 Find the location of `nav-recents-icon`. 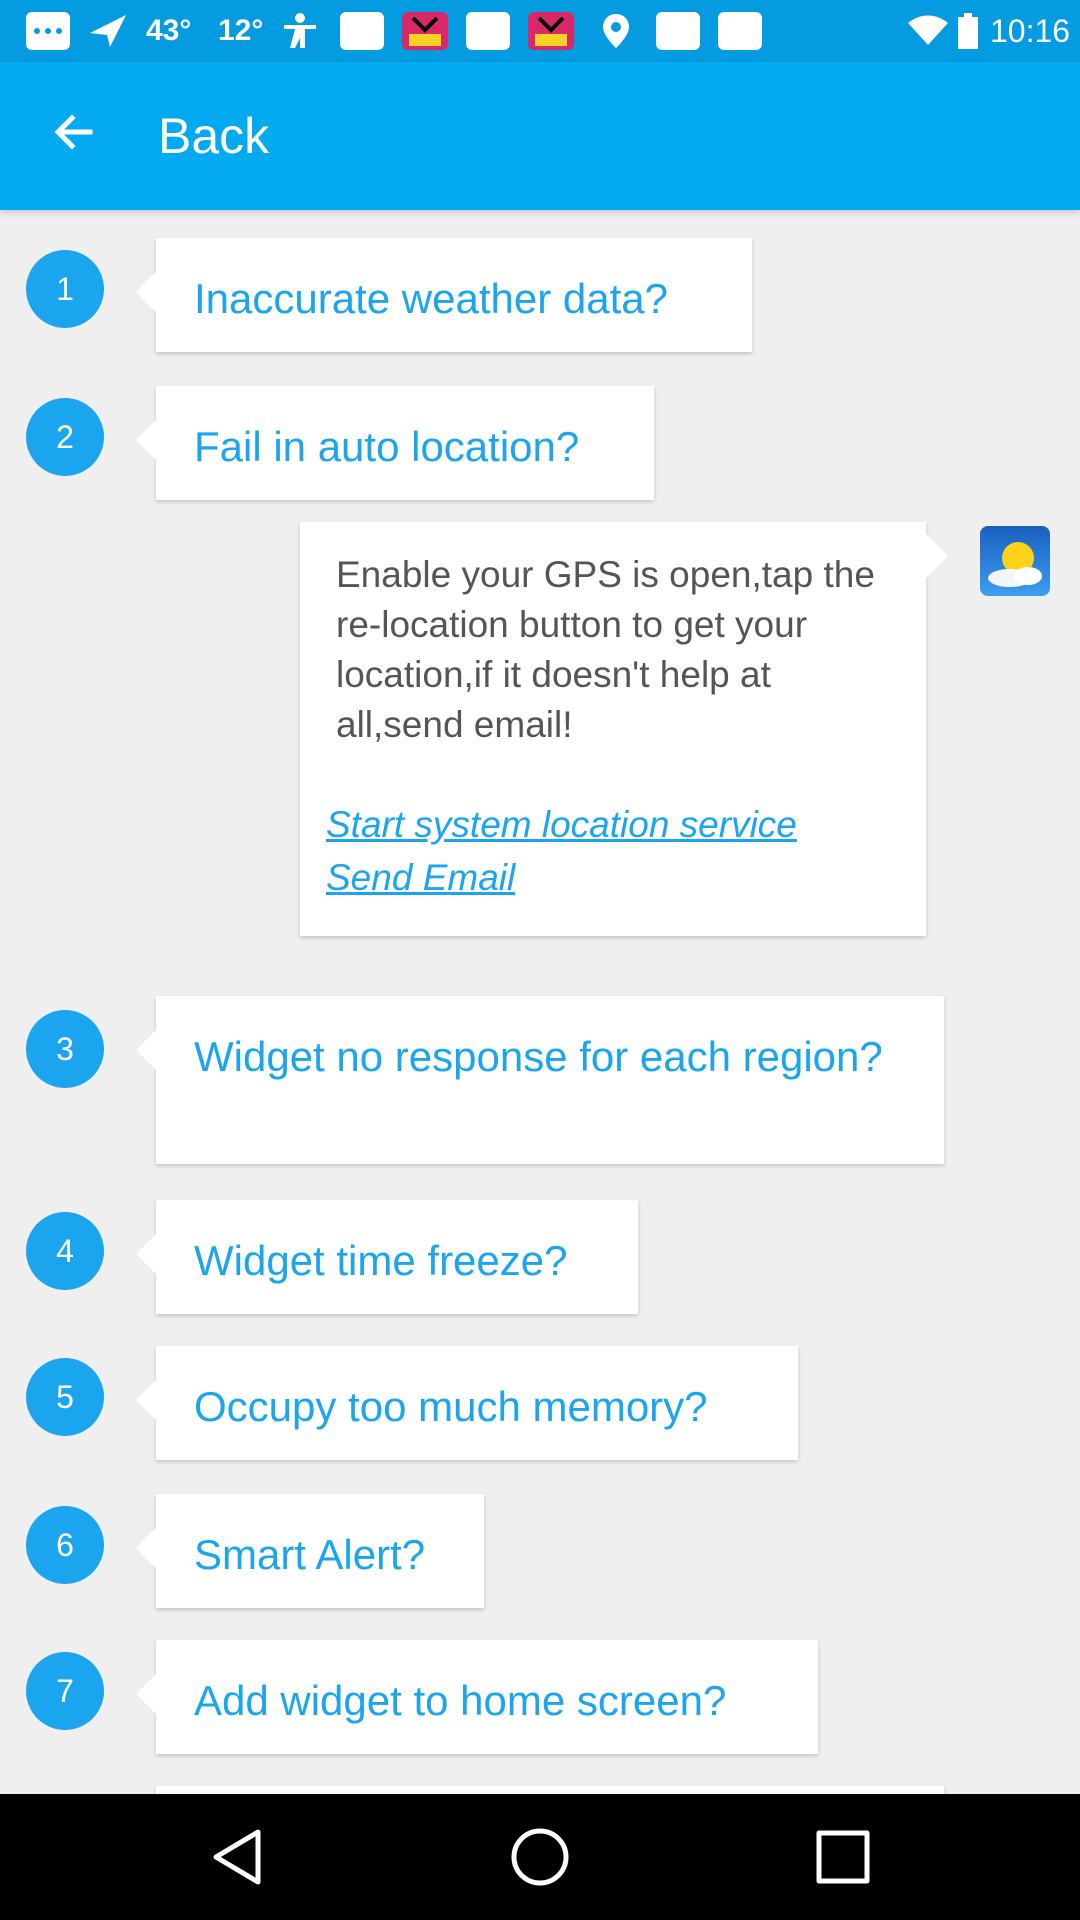

nav-recents-icon is located at coordinates (843, 1857).